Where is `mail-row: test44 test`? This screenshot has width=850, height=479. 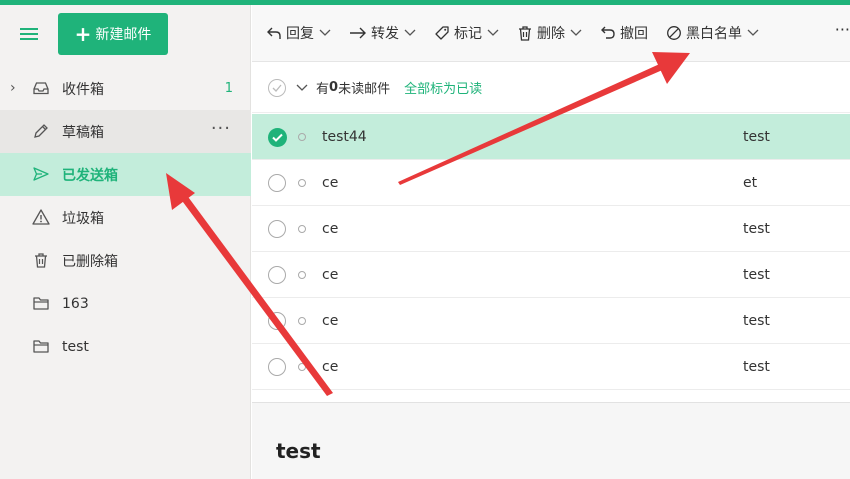
mail-row: test44 test is located at coordinates (551, 137).